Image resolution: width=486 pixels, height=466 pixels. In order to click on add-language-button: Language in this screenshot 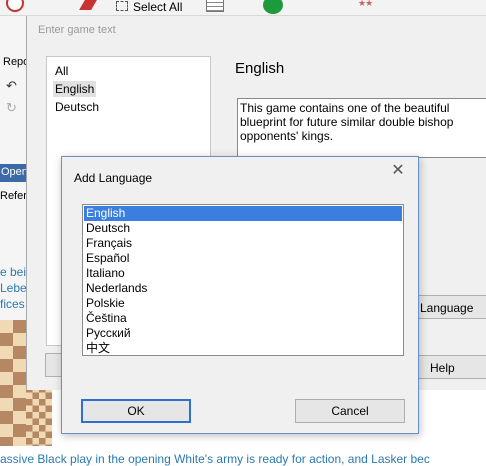, I will do `click(449, 307)`.